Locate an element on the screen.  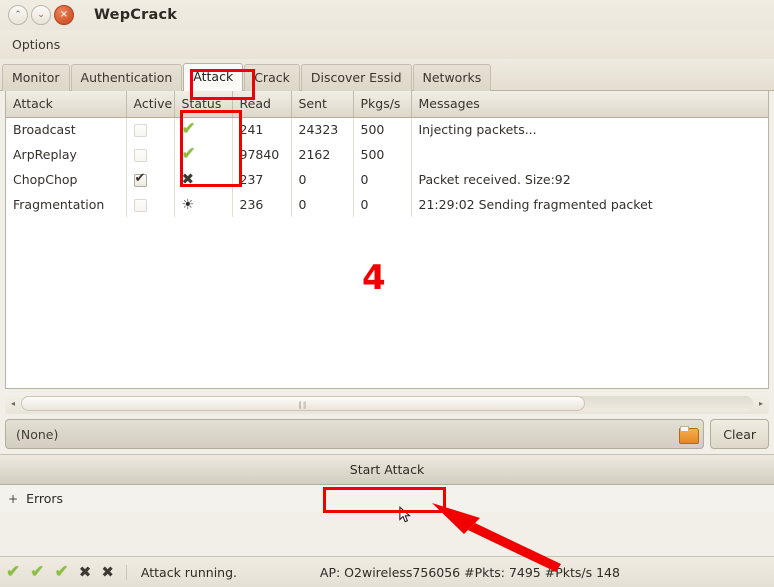
menu-bar: Options is located at coordinates (387, 44).